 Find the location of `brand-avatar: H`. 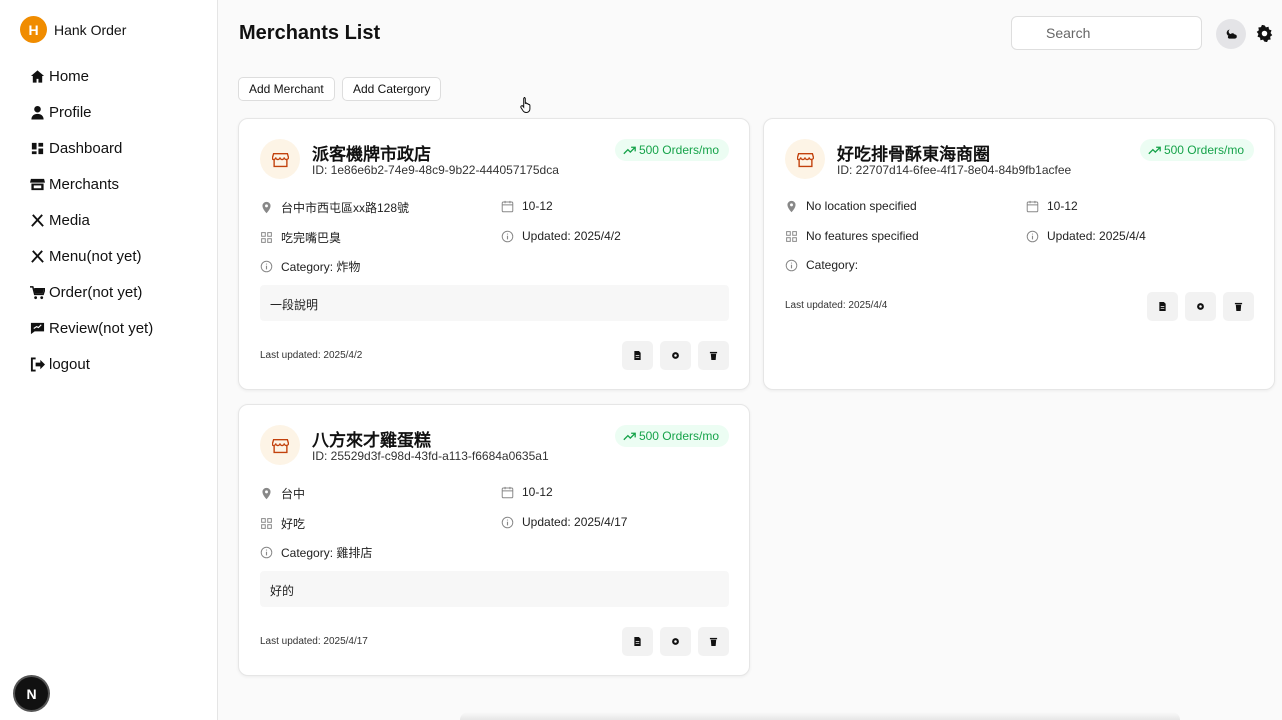

brand-avatar: H is located at coordinates (33, 29).